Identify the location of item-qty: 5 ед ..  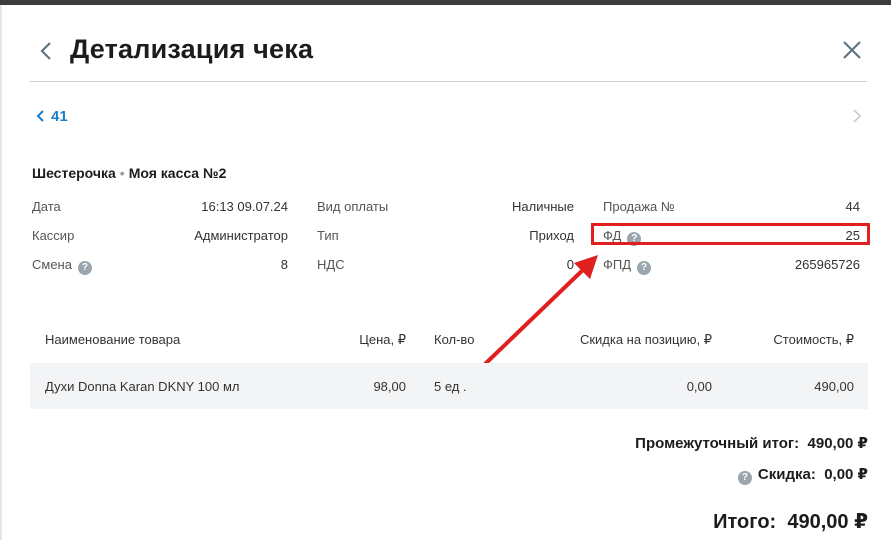
(450, 386).